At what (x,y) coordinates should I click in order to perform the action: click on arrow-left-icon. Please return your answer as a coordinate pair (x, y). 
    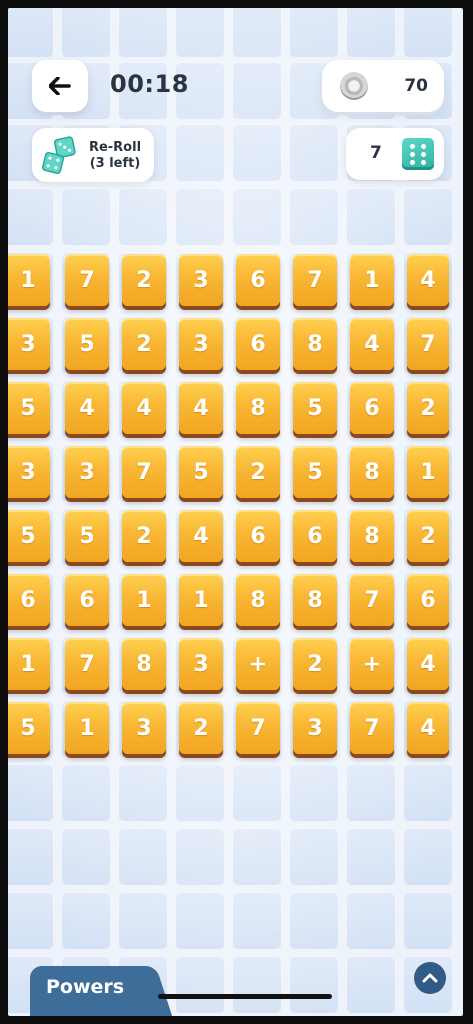
    Looking at the image, I should click on (60, 86).